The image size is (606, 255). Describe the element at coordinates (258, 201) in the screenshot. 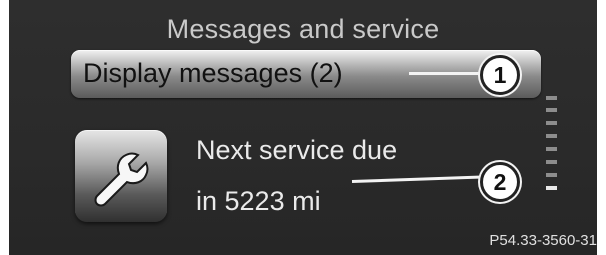

I see `service-distance-text: in 5223 mi` at that location.